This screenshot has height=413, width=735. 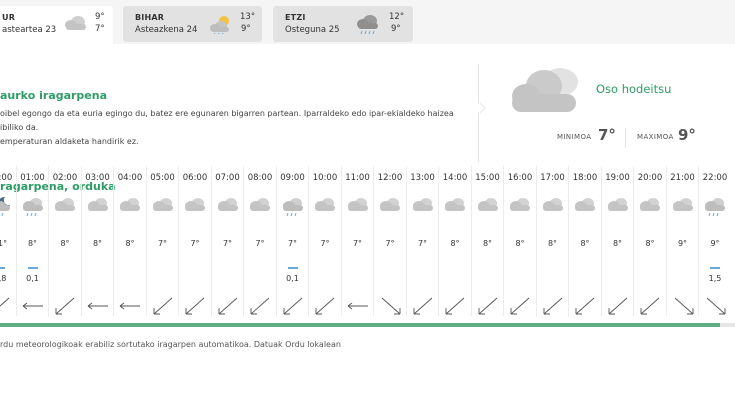 What do you see at coordinates (29, 30) in the screenshot?
I see `tab-today-date: asteartea 23` at bounding box center [29, 30].